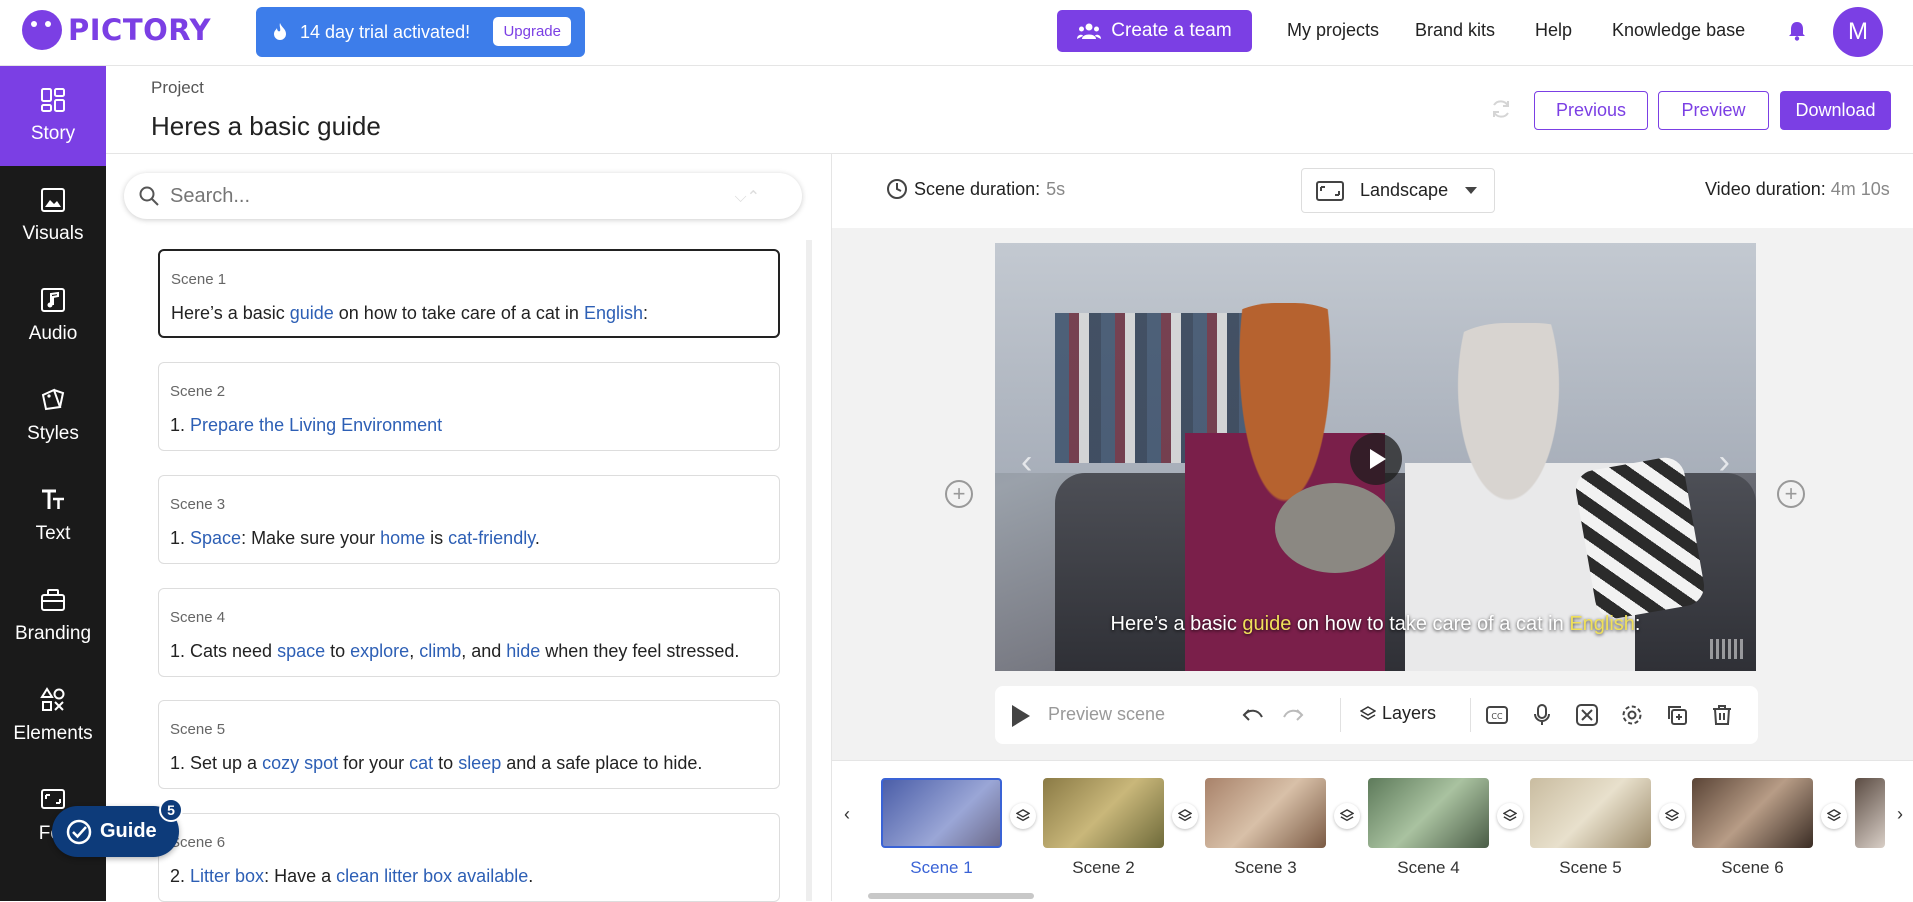  I want to click on sidebar-item-visuals: Visuals, so click(53, 216).